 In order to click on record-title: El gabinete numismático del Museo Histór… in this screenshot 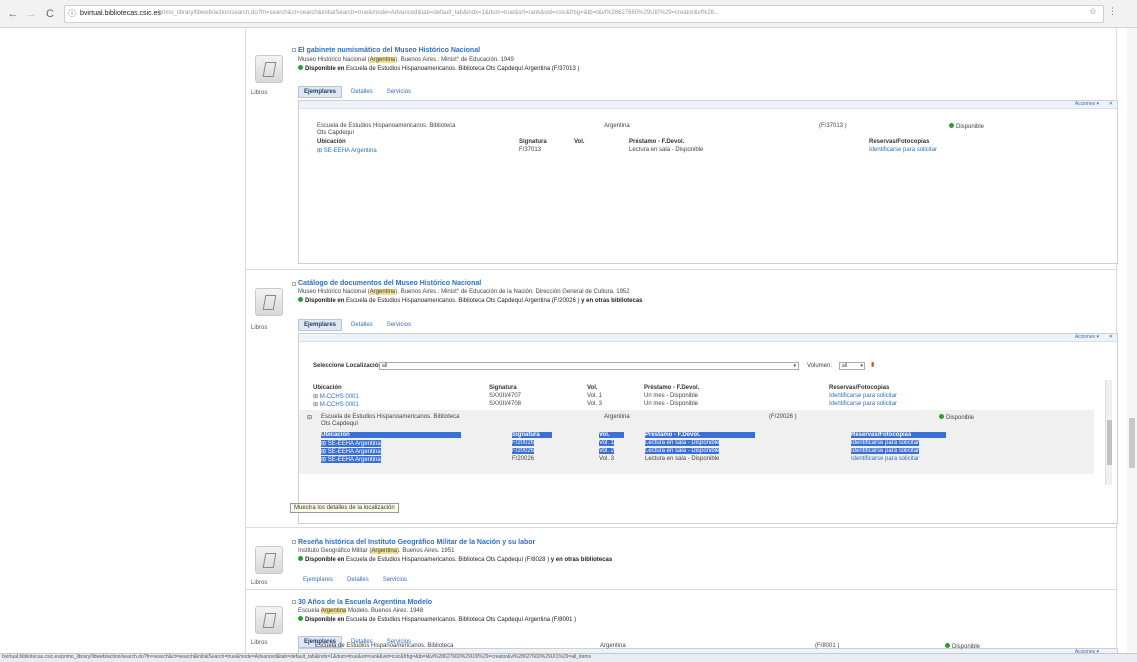, I will do `click(389, 50)`.